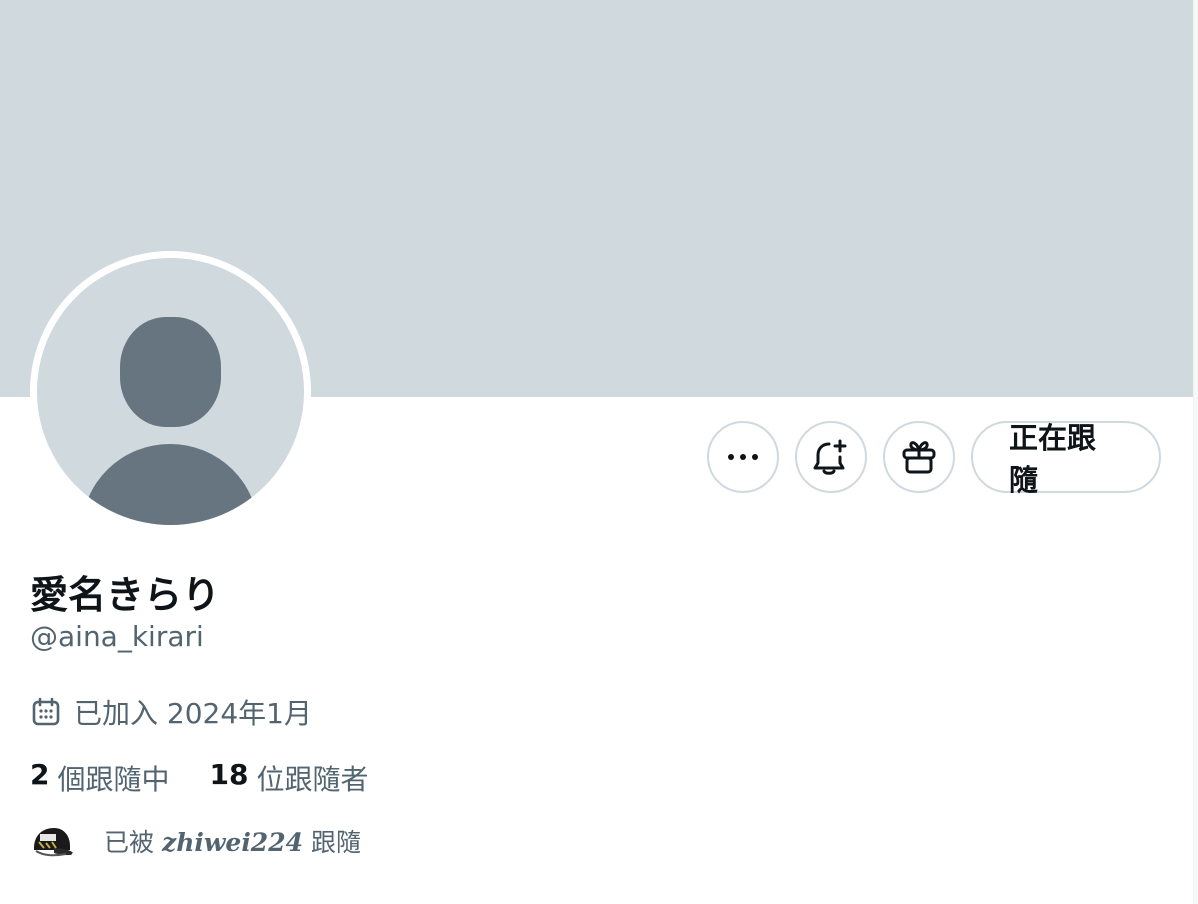  I want to click on display-name: 愛名きらり, so click(125, 595).